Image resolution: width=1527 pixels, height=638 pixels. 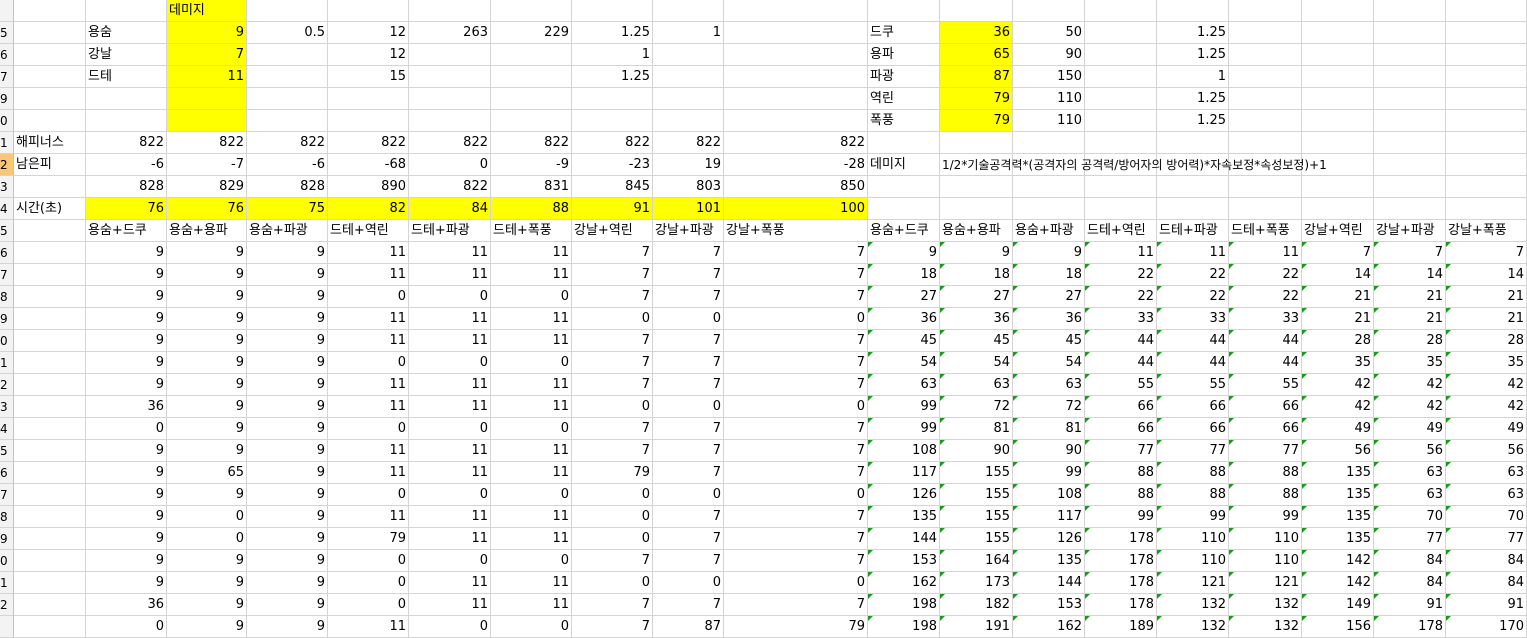 I want to click on label-cell: 데미지, so click(x=207, y=11).